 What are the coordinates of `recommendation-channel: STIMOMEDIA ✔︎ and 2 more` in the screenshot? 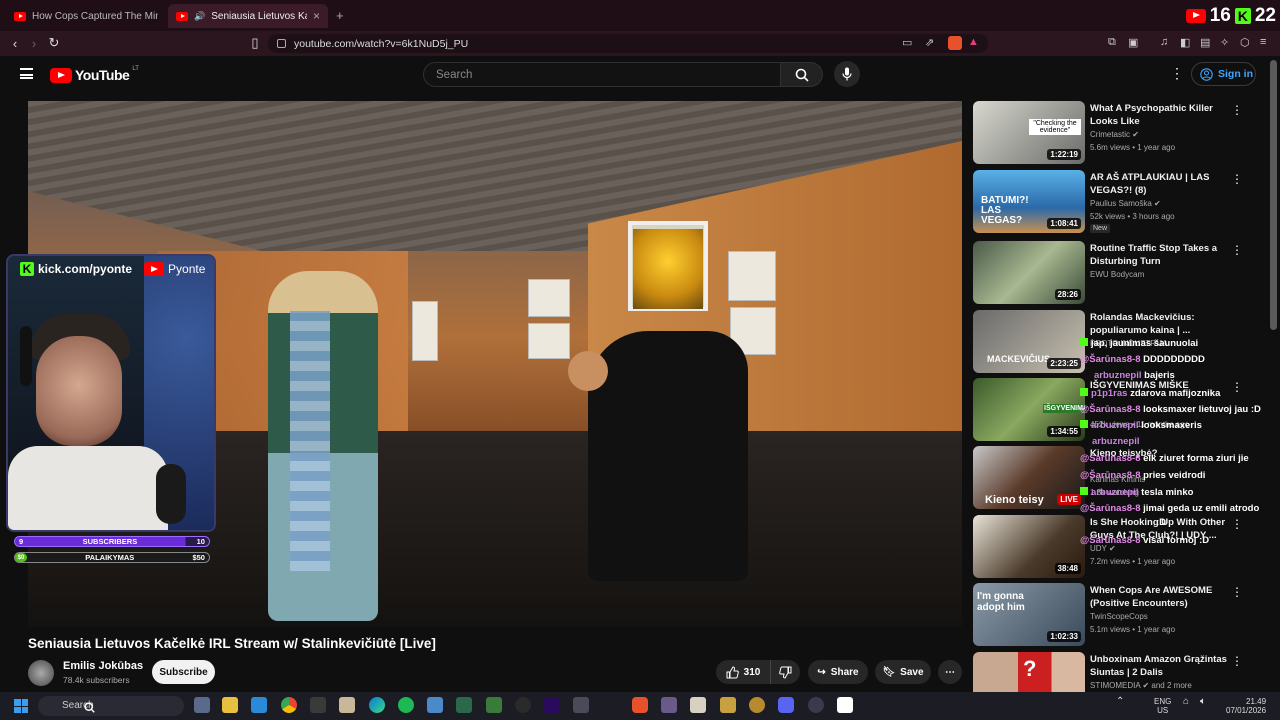 It's located at (1141, 685).